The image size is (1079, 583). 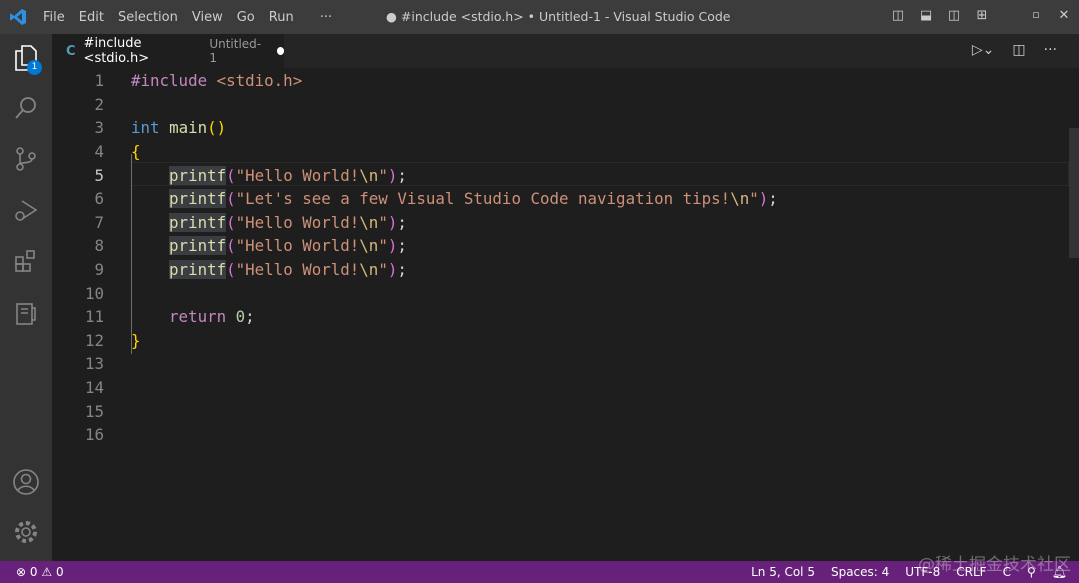 I want to click on tab-bar: C #include <stdio.h> Untitled-1 ▷⌄ ◫ ···, so click(x=565, y=51).